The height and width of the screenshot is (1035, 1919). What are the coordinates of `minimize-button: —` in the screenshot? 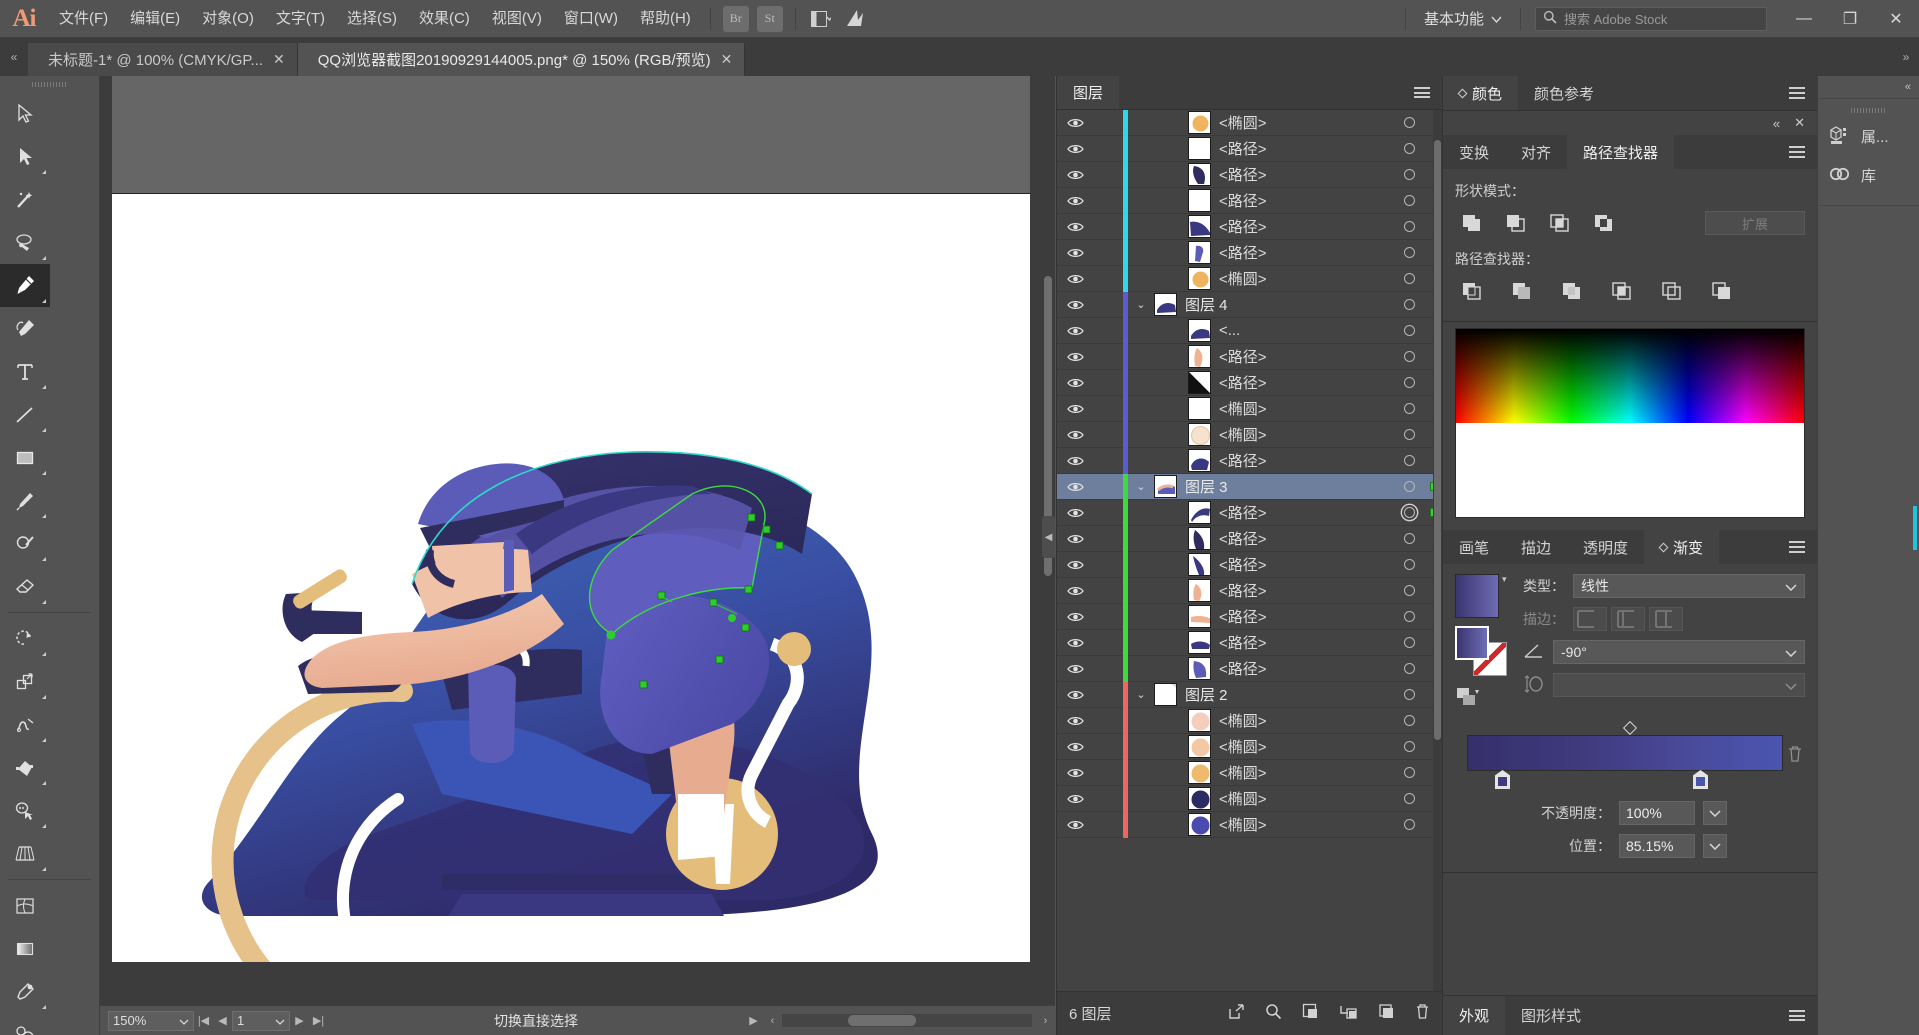 It's located at (1804, 19).